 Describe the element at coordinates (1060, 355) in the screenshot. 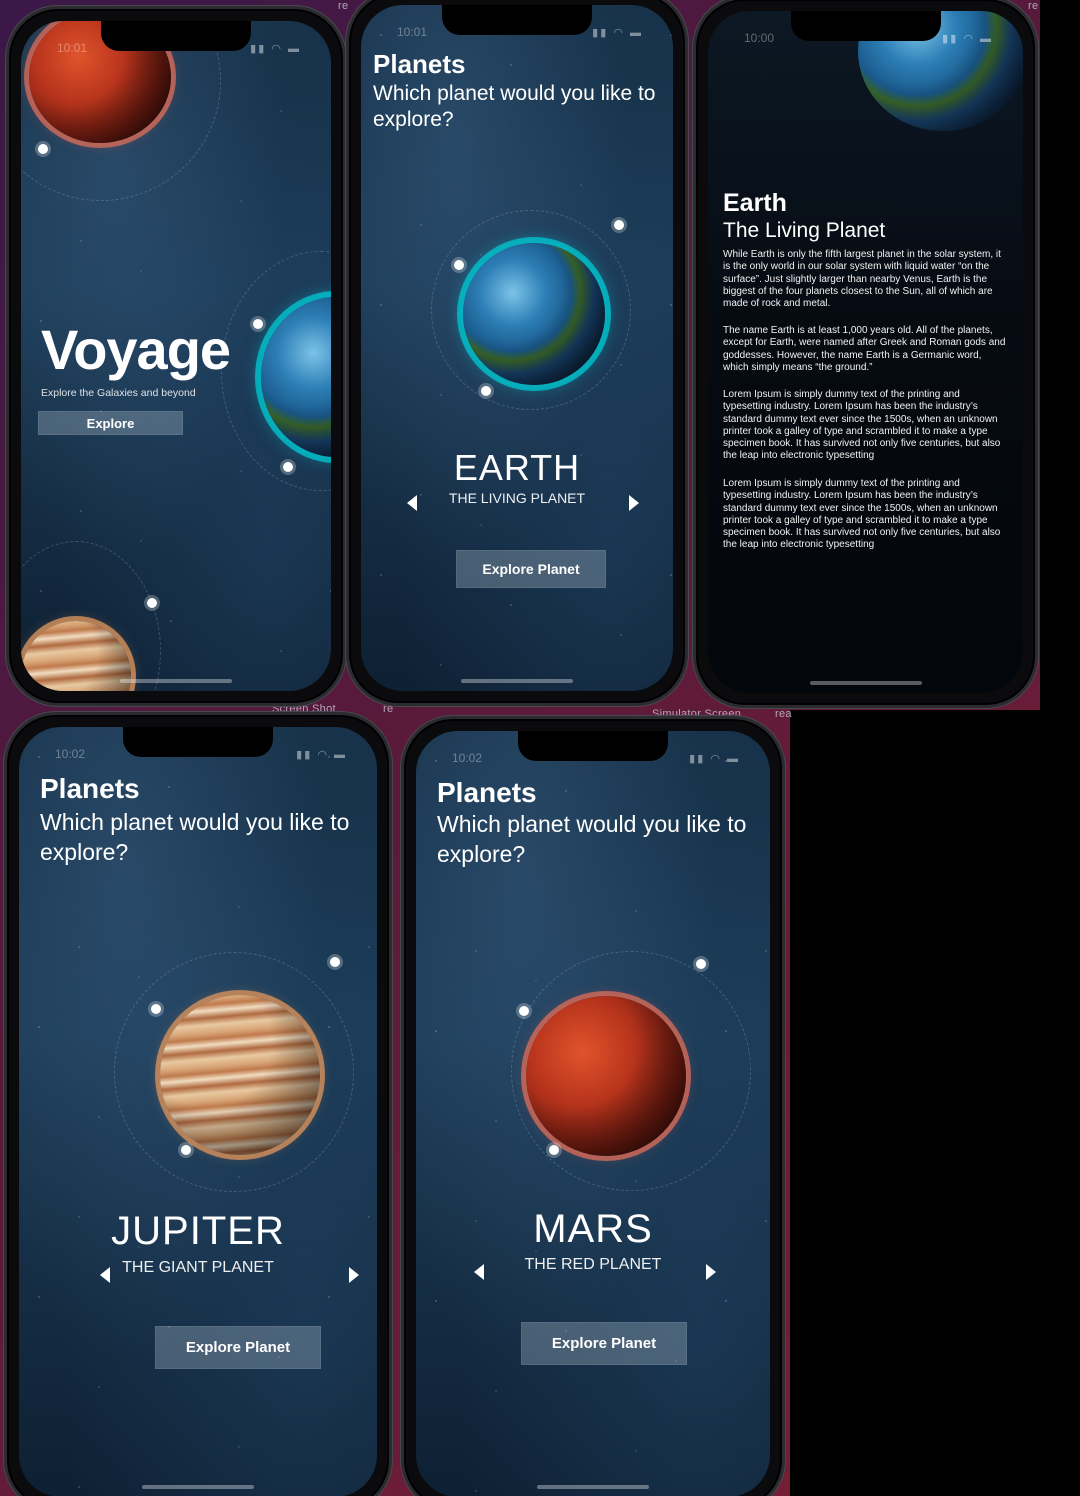

I see `black-margin-right` at that location.